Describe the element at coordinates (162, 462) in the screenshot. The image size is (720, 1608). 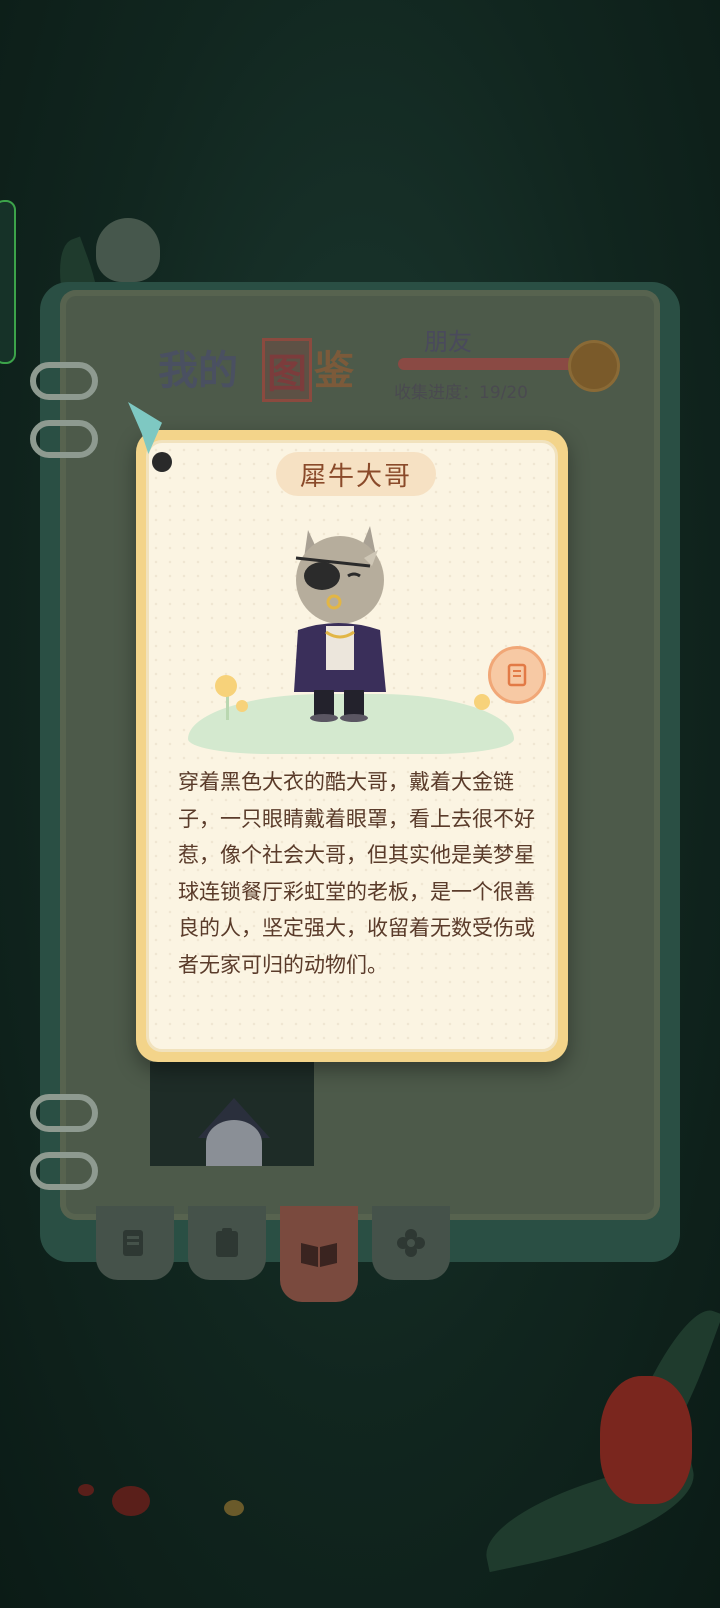
I see `pin-icon` at that location.